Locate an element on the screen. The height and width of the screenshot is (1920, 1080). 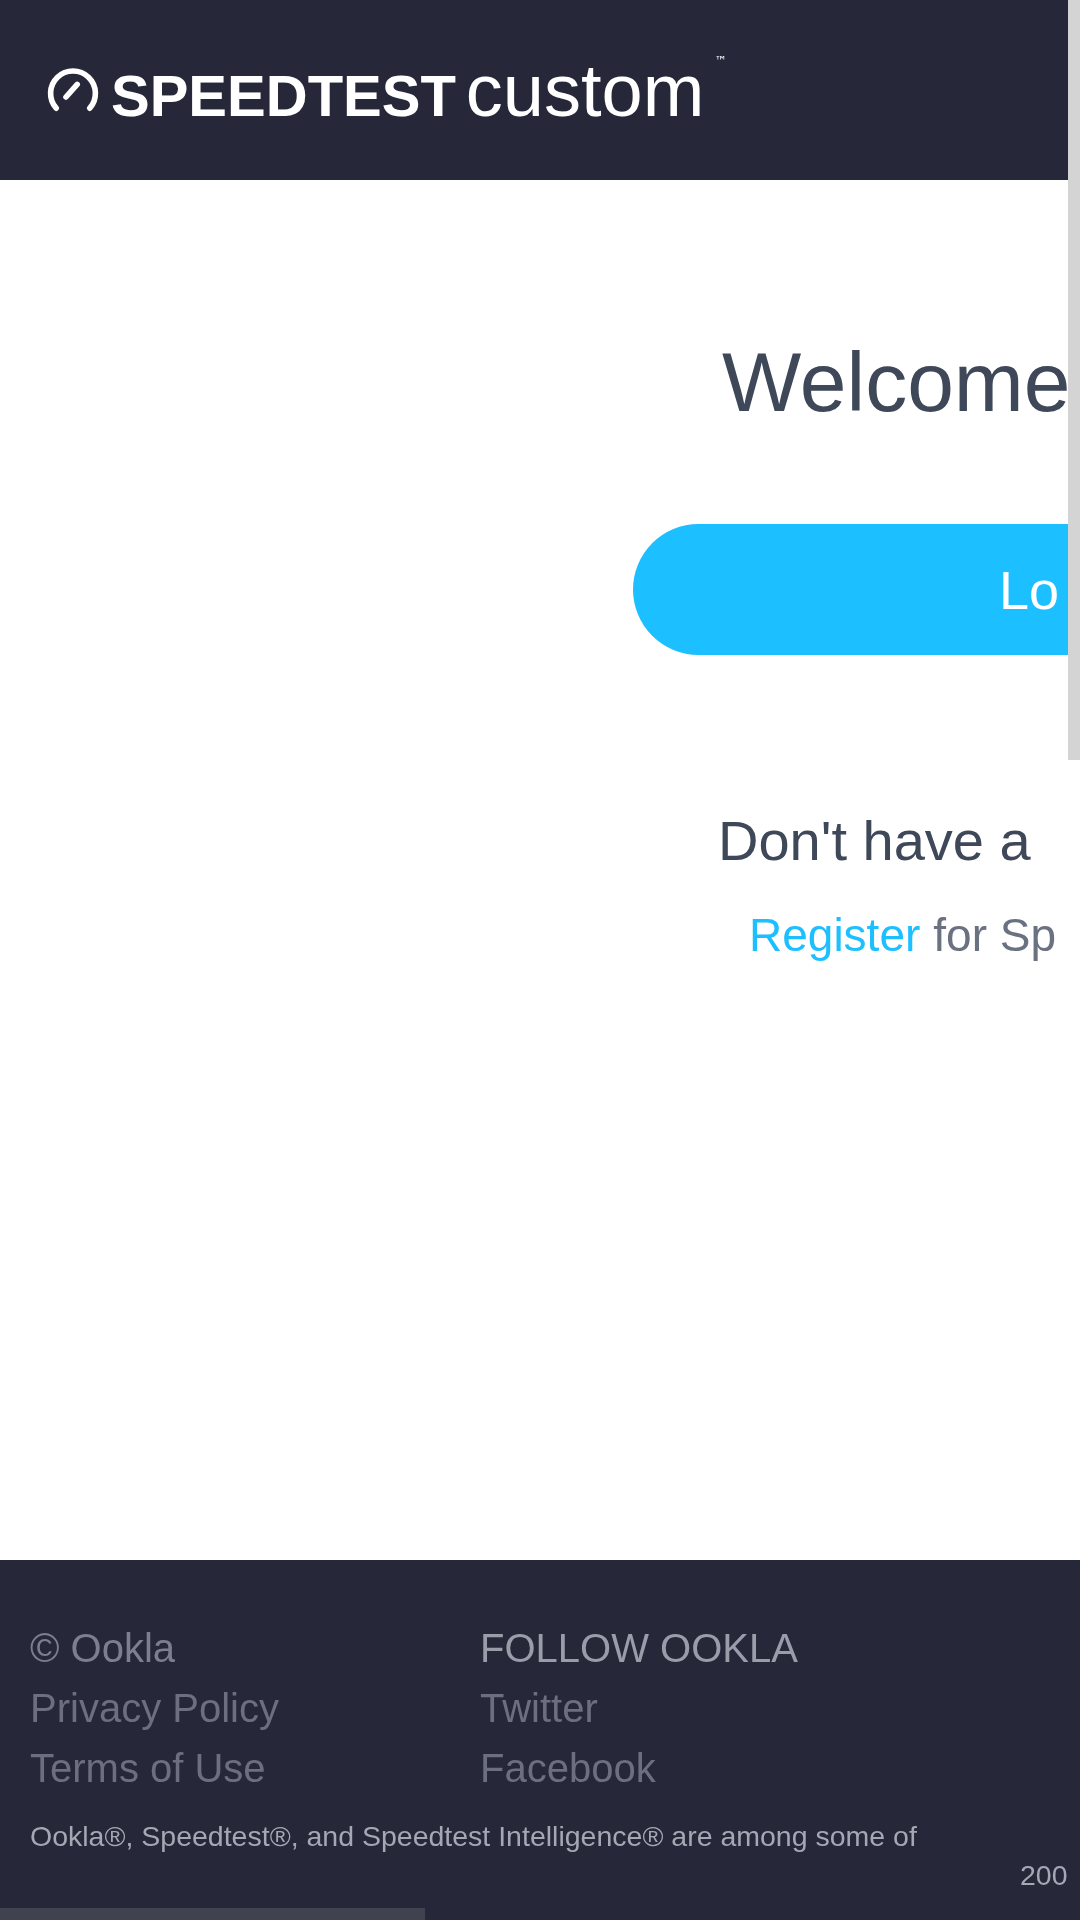
follow-heading: FOLLOW OOKLA is located at coordinates (639, 1648).